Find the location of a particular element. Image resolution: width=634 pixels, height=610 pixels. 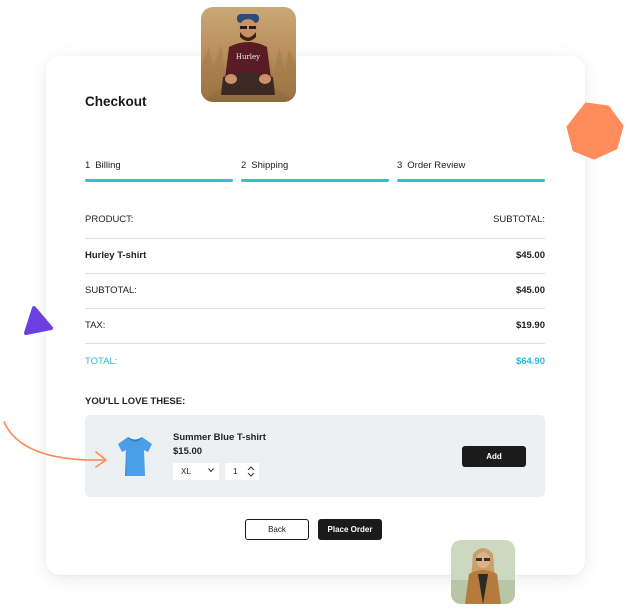

size-select: XL is located at coordinates (196, 471).